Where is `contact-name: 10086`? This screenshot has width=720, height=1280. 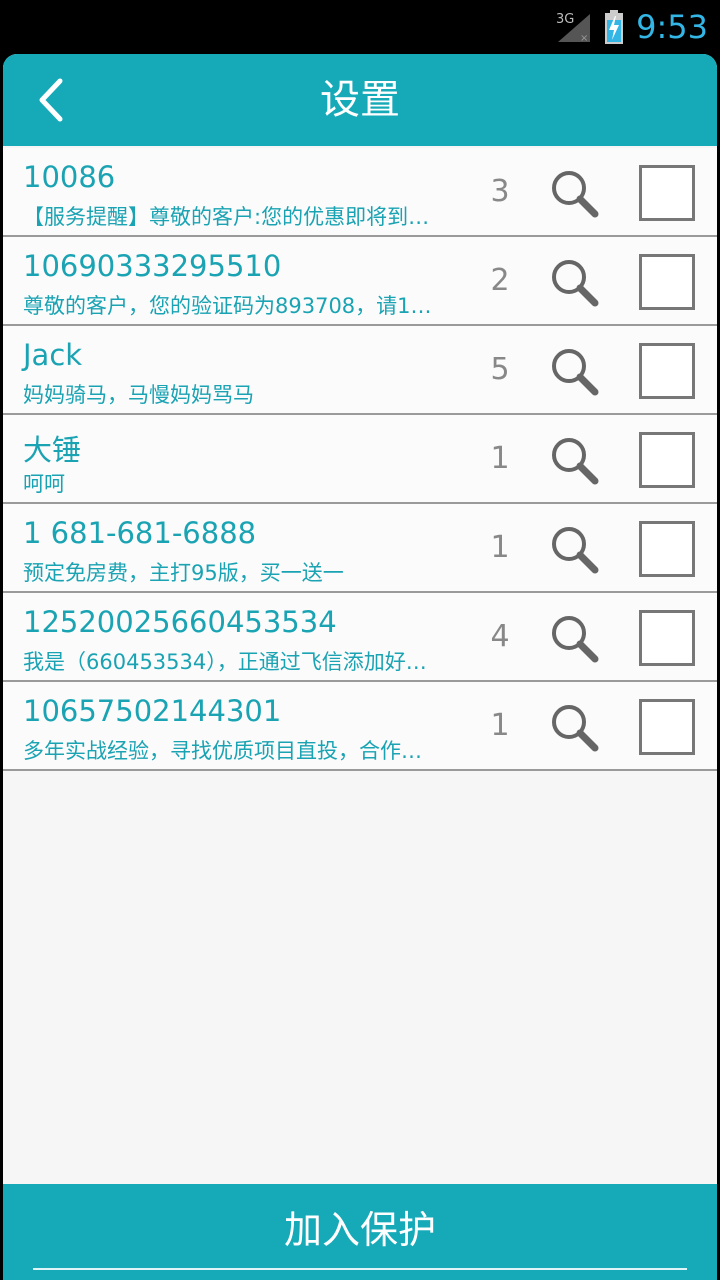 contact-name: 10086 is located at coordinates (69, 177).